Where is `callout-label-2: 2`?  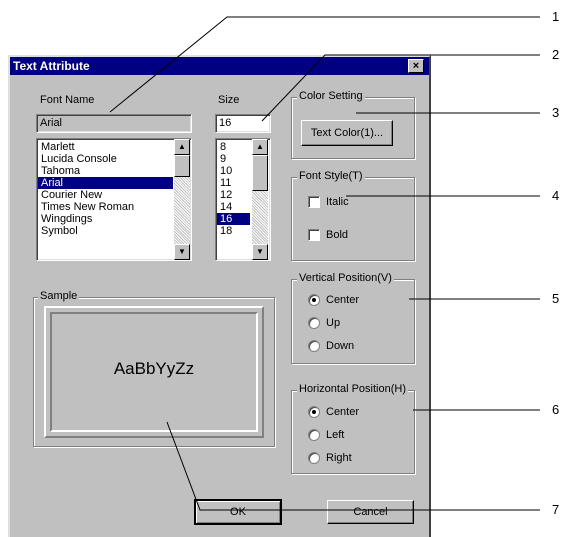 callout-label-2: 2 is located at coordinates (556, 54).